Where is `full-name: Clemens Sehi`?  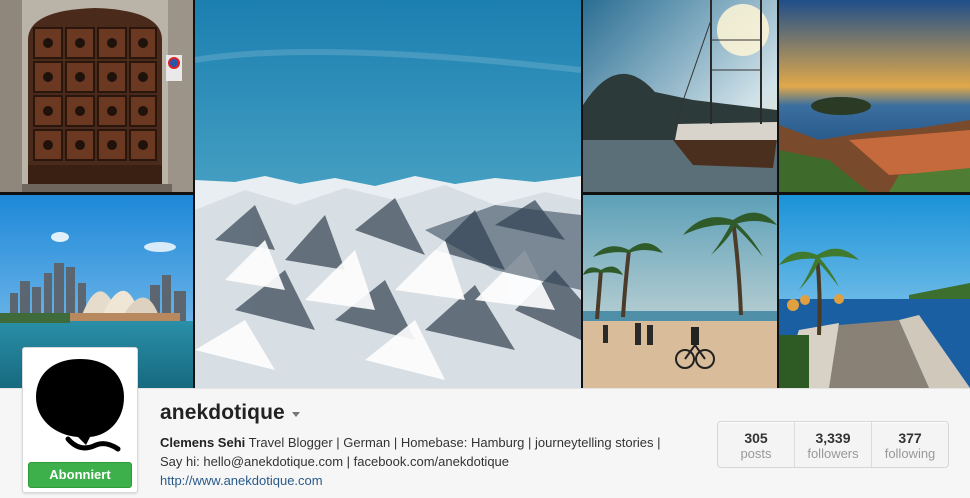
full-name: Clemens Sehi is located at coordinates (203, 442).